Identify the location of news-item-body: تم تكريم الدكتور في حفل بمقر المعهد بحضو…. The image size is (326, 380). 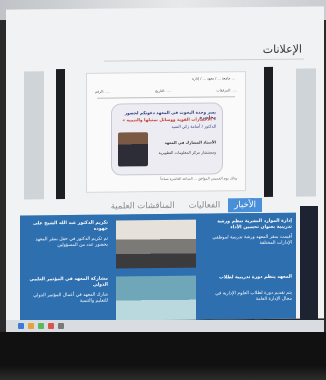
(71, 242).